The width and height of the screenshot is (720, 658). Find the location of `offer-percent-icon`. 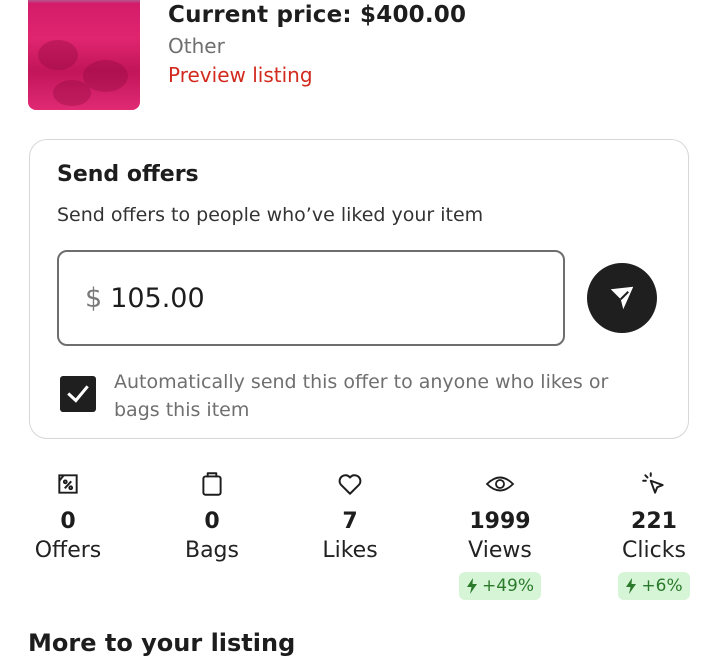

offer-percent-icon is located at coordinates (68, 484).